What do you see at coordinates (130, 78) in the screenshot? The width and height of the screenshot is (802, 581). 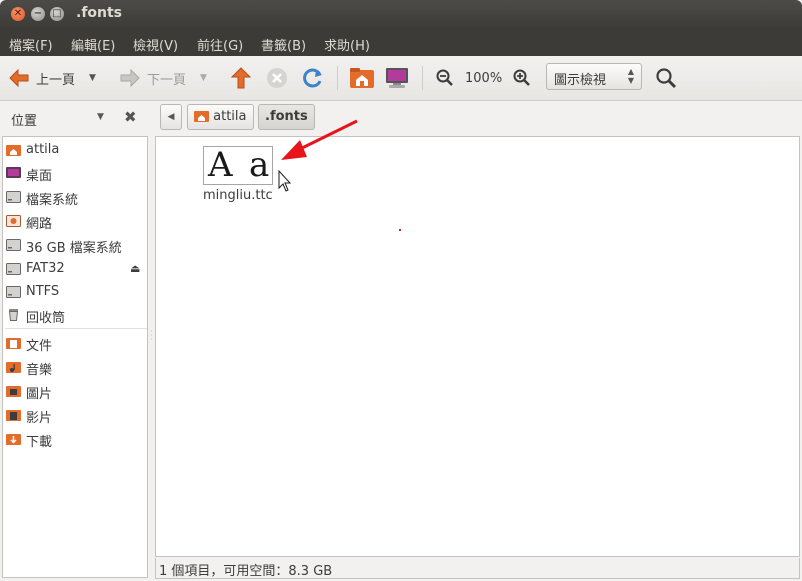 I see `forward-arrow-icon` at bounding box center [130, 78].